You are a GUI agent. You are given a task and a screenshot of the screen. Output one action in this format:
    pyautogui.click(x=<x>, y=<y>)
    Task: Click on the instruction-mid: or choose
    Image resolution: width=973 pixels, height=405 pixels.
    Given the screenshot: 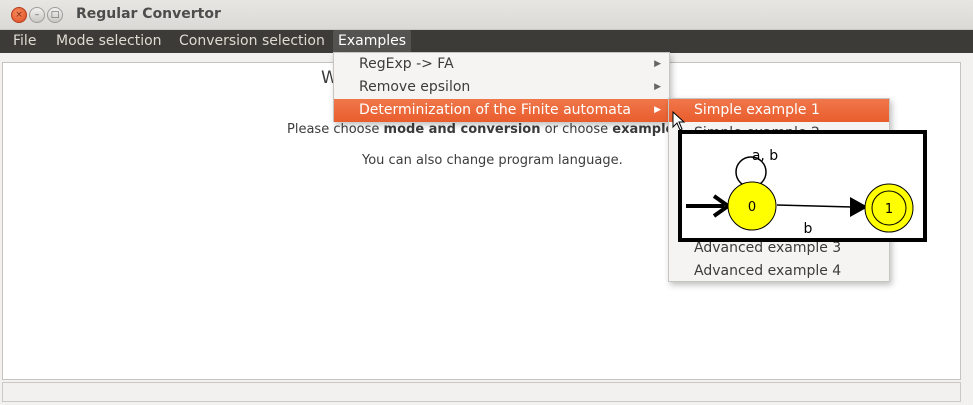 What is the action you would take?
    pyautogui.click(x=576, y=129)
    